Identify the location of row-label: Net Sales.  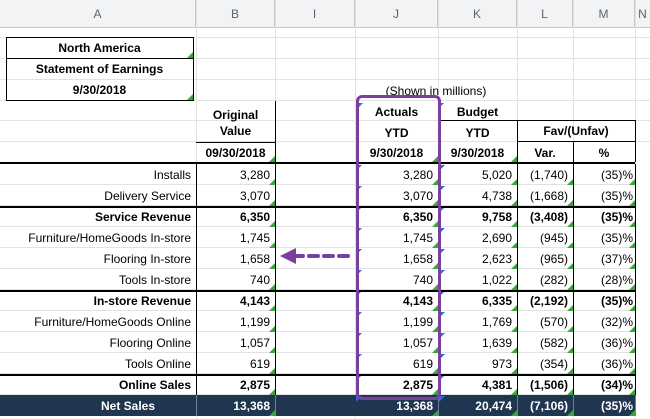
(98, 405).